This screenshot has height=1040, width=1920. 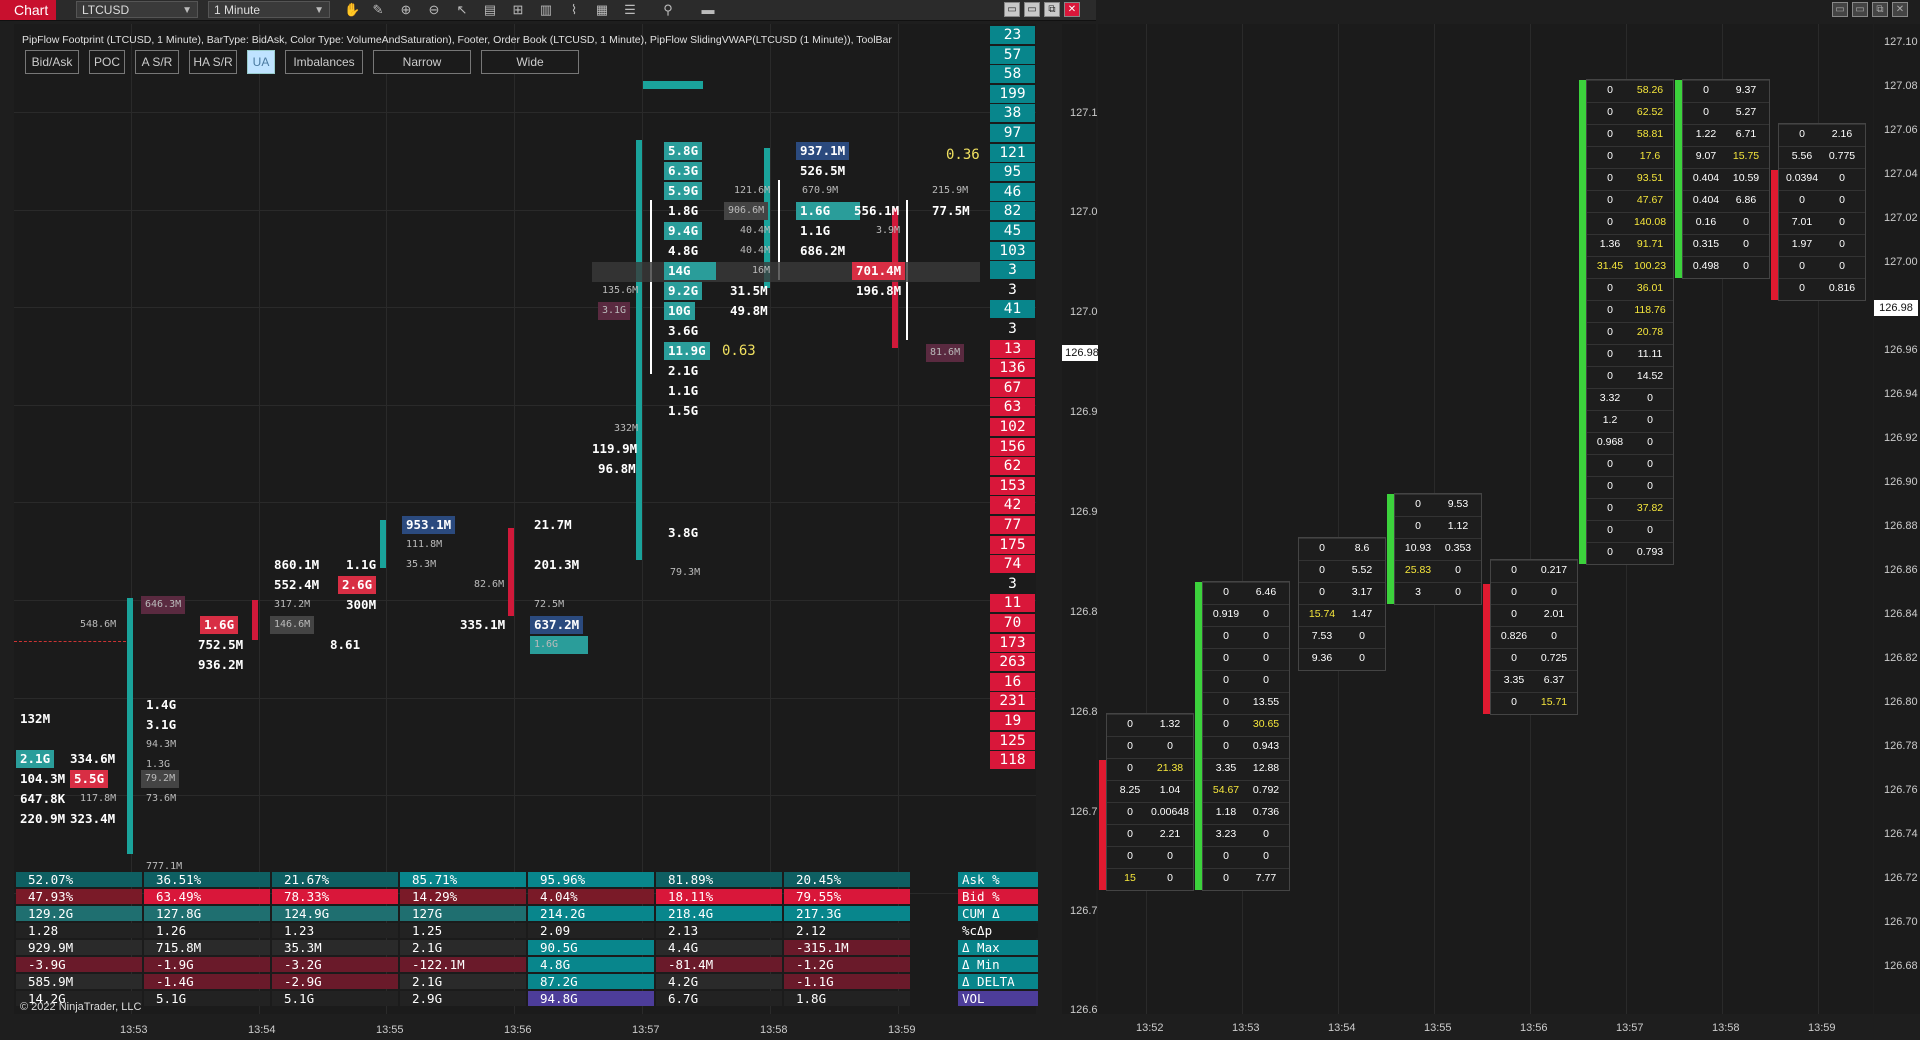 What do you see at coordinates (602, 10) in the screenshot?
I see `properties-icon: ▦` at bounding box center [602, 10].